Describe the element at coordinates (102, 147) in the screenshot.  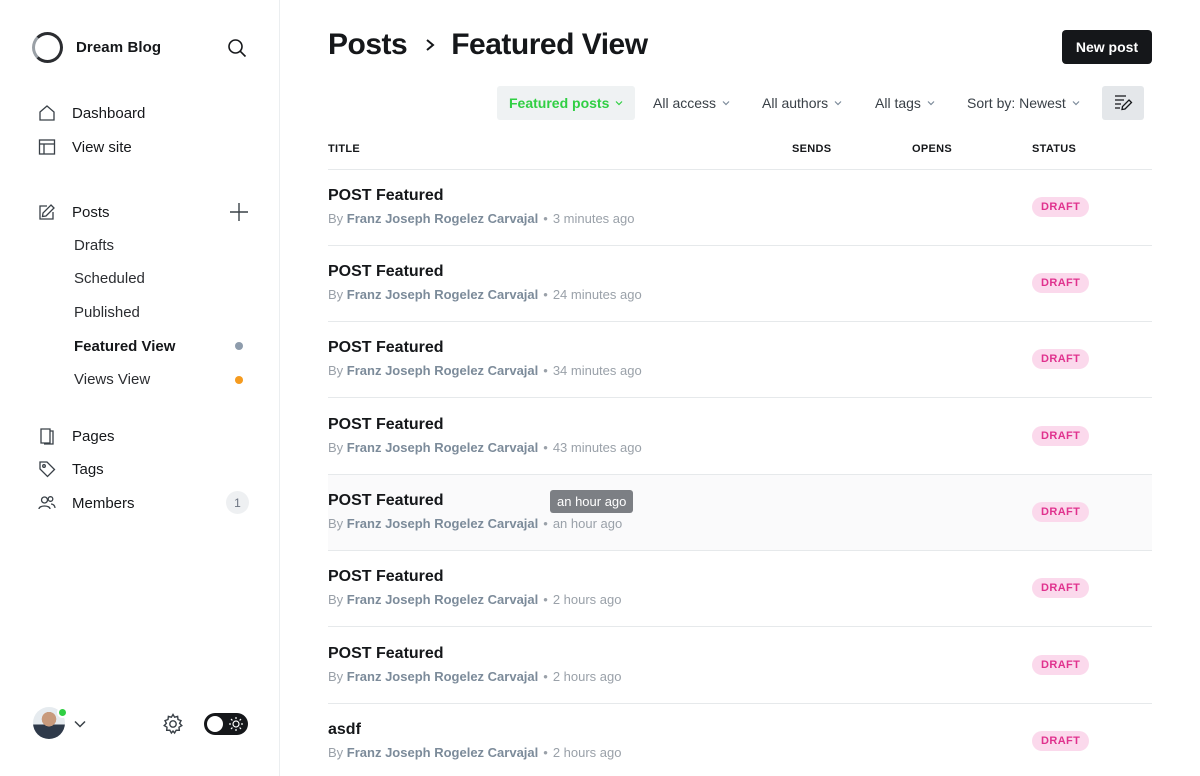
I see `nav-view-site-label: View site` at that location.